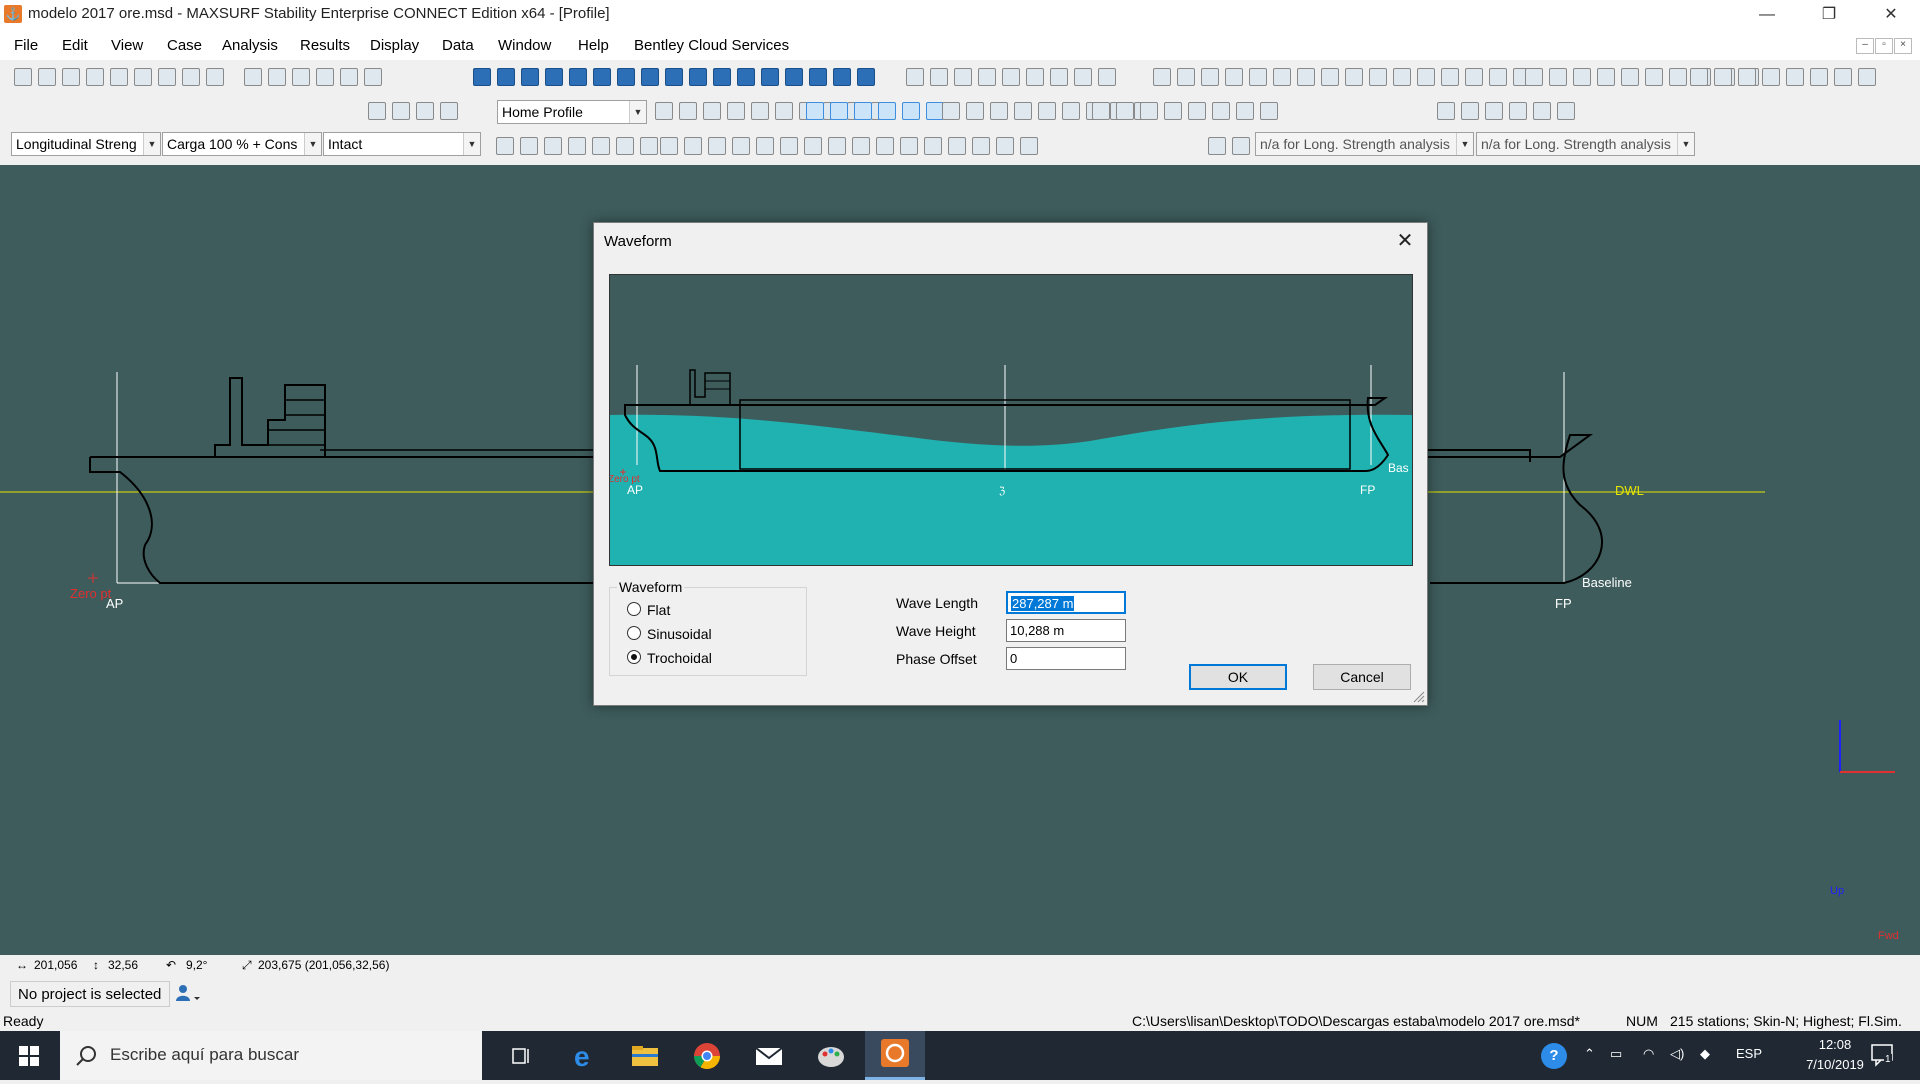 The width and height of the screenshot is (1920, 1084). Describe the element at coordinates (184, 45) in the screenshot. I see `menu-case: Case` at that location.